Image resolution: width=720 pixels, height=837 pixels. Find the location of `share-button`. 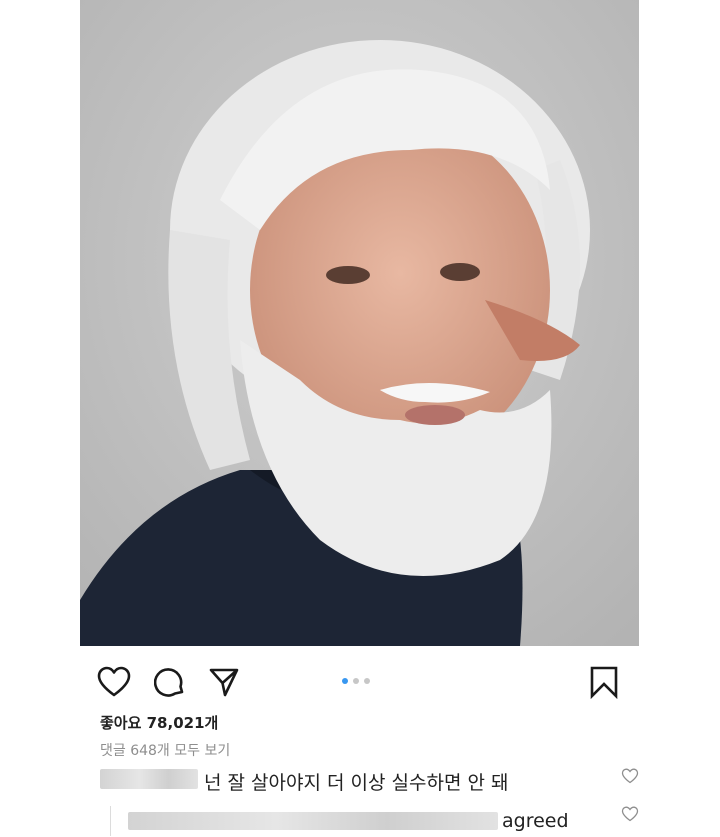

share-button is located at coordinates (224, 682).